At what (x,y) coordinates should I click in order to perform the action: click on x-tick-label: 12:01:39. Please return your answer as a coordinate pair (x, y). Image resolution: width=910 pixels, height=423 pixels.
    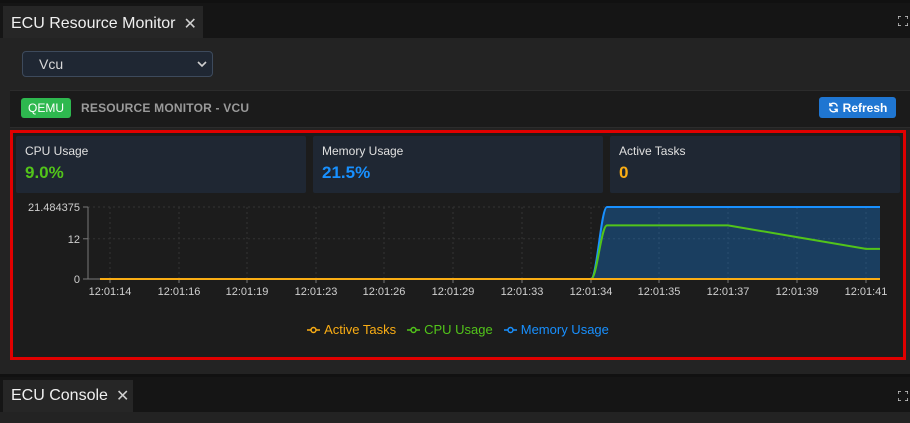
    Looking at the image, I should click on (797, 292).